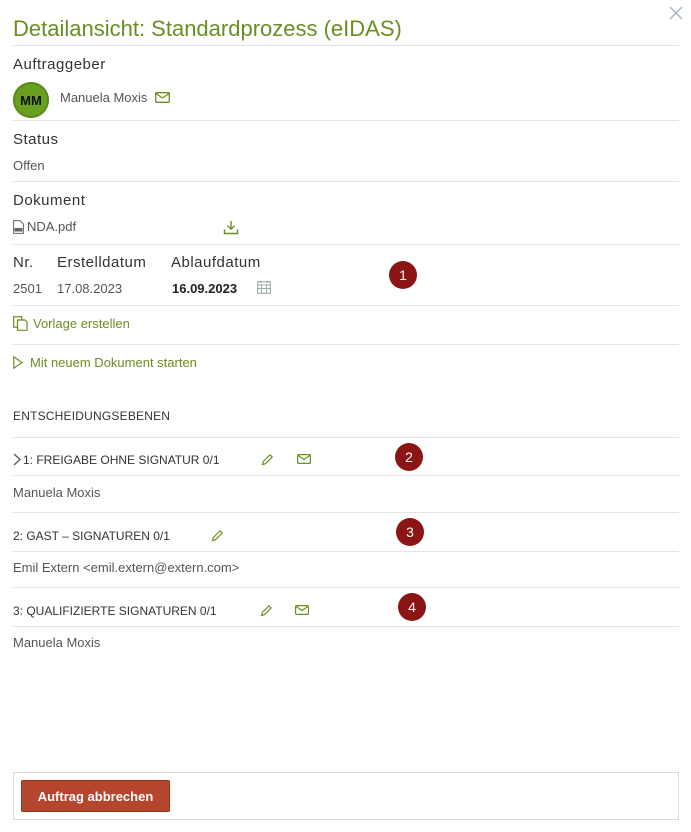 The image size is (691, 832). What do you see at coordinates (20, 323) in the screenshot?
I see `copy-template-icon` at bounding box center [20, 323].